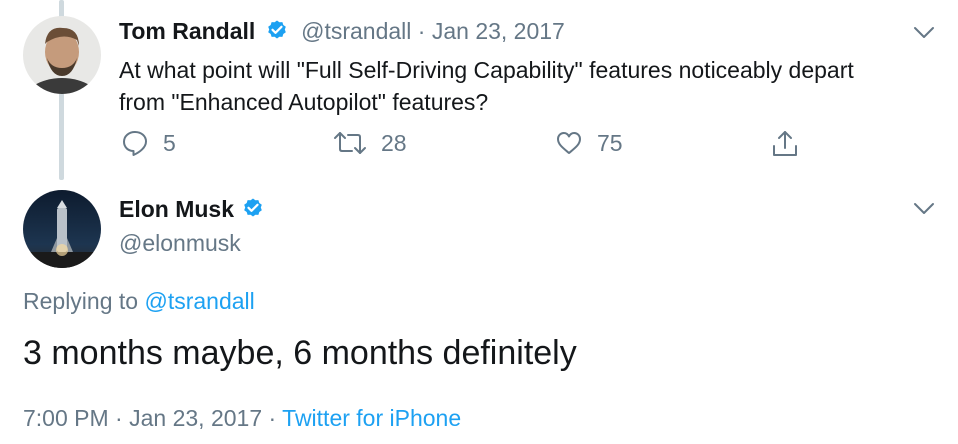 The image size is (958, 444). I want to click on retweet-count: 28, so click(394, 142).